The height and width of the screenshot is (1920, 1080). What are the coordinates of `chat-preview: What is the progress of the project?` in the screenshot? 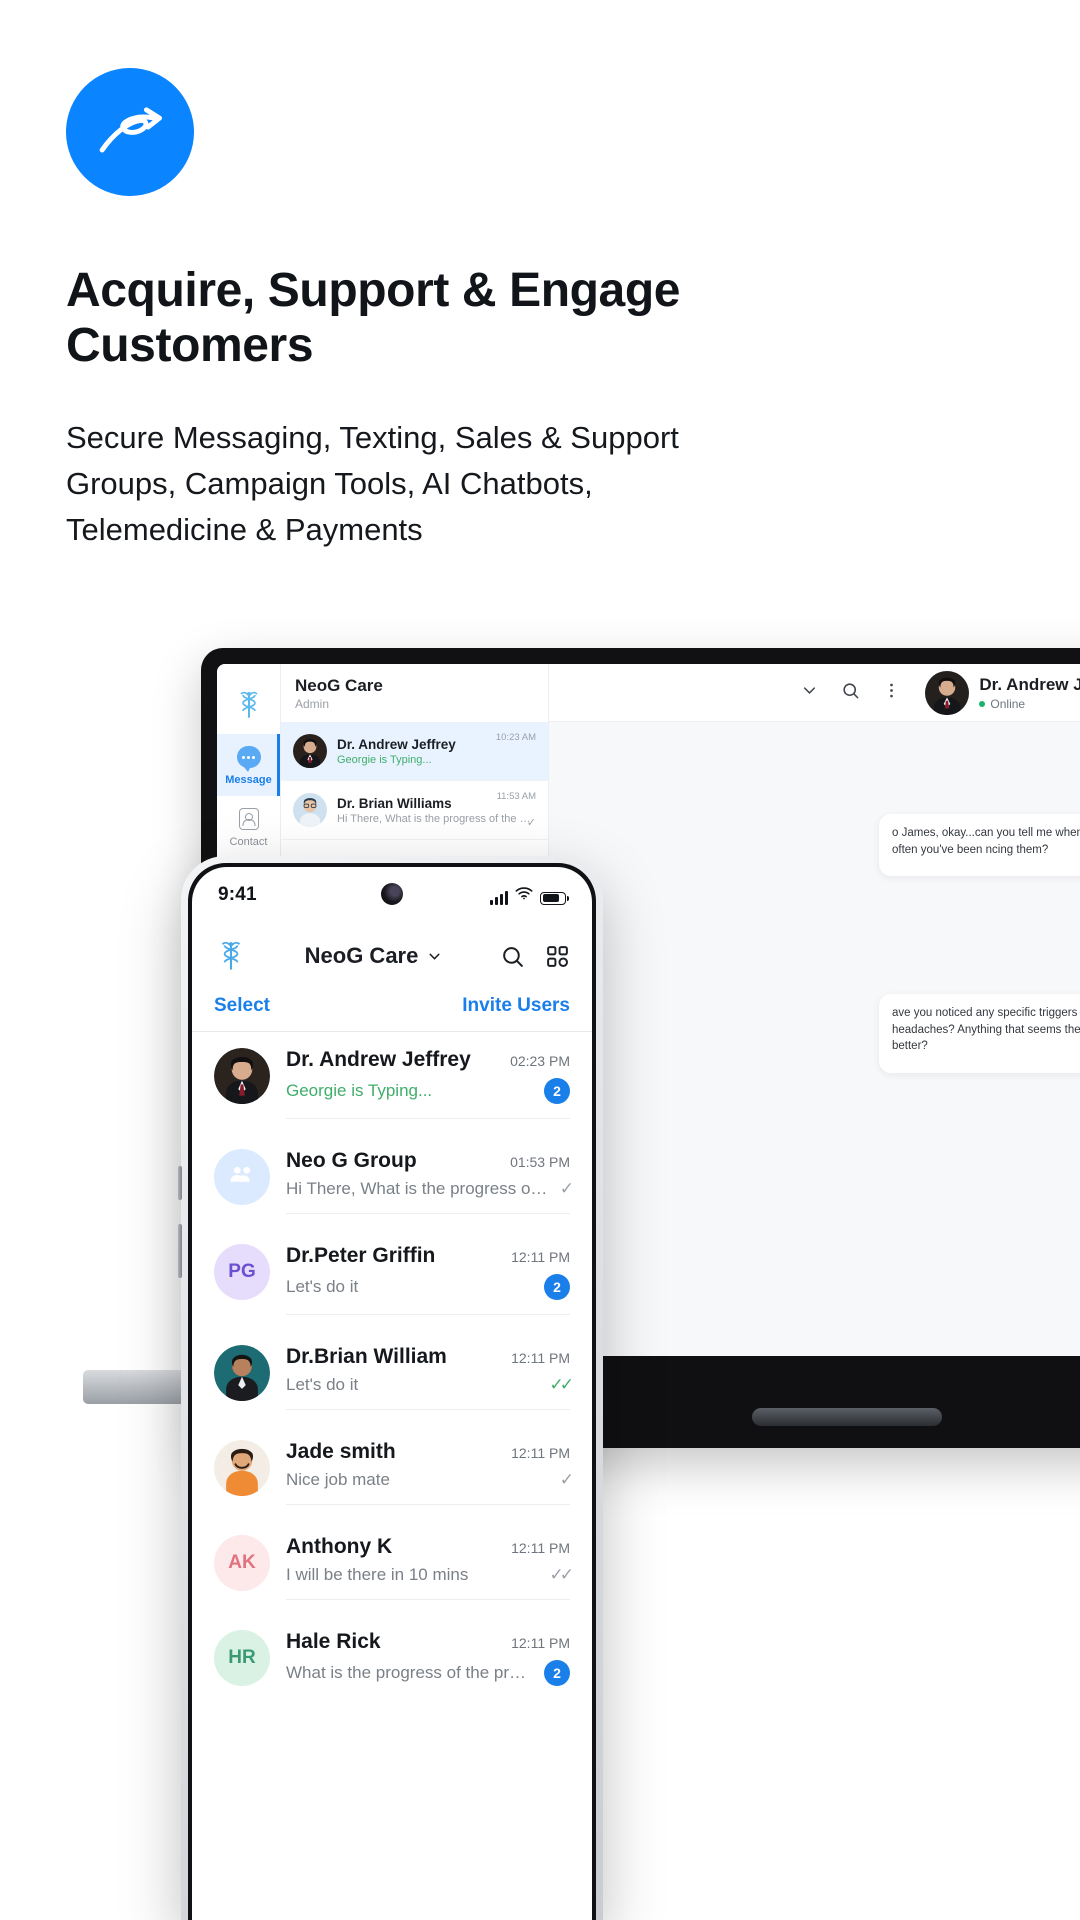 It's located at (410, 1672).